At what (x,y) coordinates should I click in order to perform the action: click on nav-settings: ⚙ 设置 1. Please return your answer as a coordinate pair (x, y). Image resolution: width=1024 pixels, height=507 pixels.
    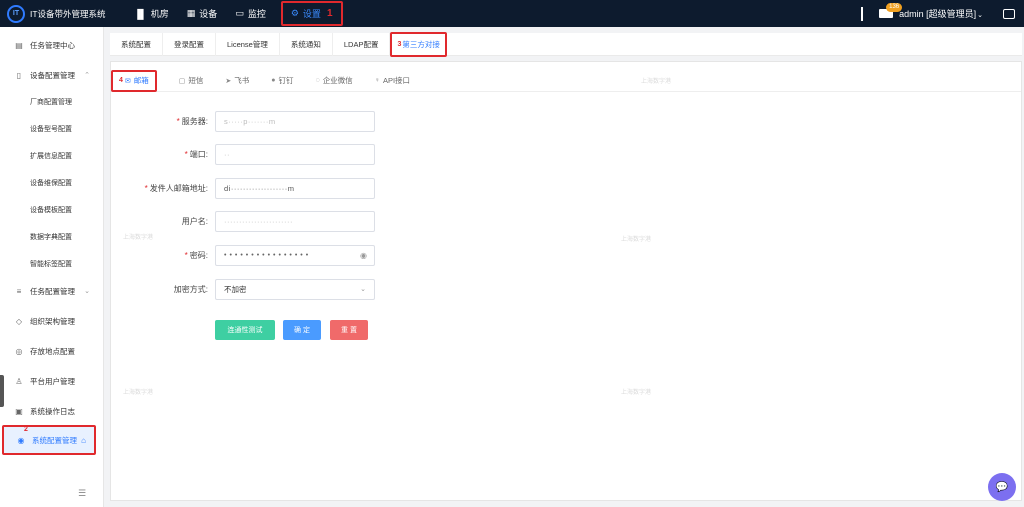
    Looking at the image, I should click on (311, 13).